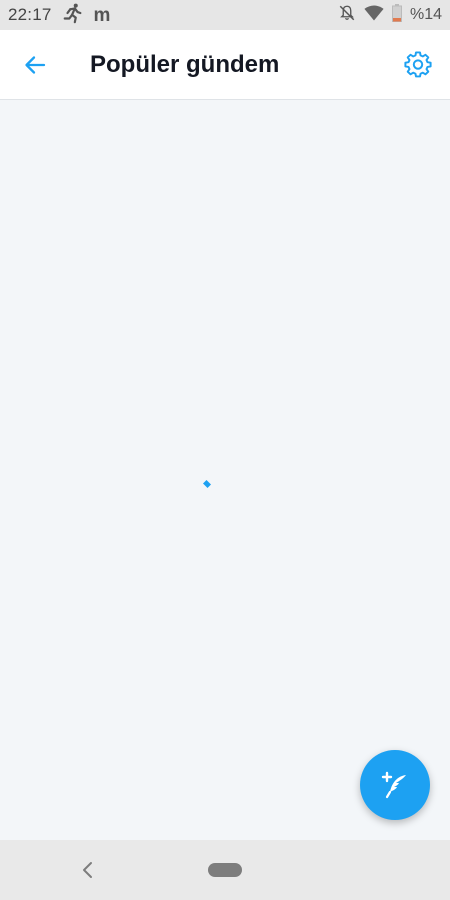 The width and height of the screenshot is (450, 900). Describe the element at coordinates (59, 15) in the screenshot. I see `status-left: 22:17 m` at that location.